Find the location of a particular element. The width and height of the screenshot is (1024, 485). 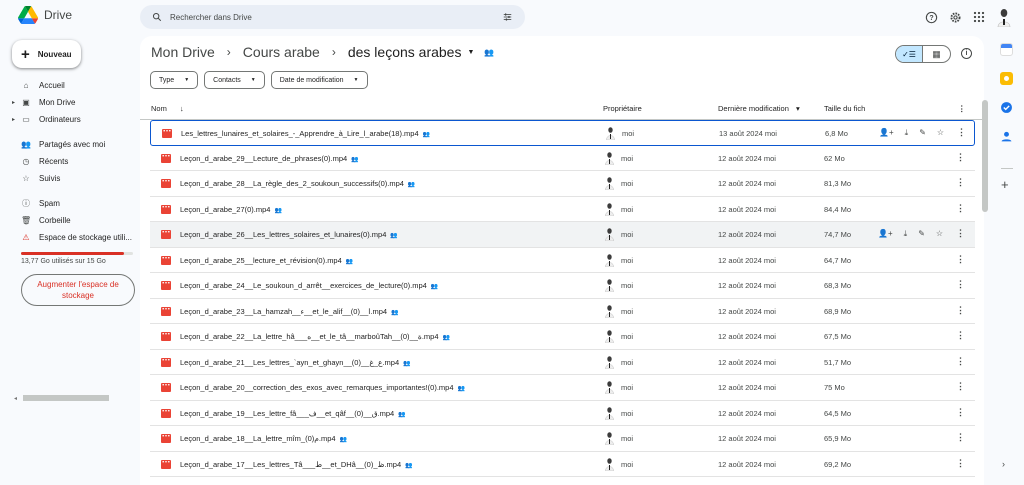

filter-modified-date: Date de modification ▼ is located at coordinates (319, 80).